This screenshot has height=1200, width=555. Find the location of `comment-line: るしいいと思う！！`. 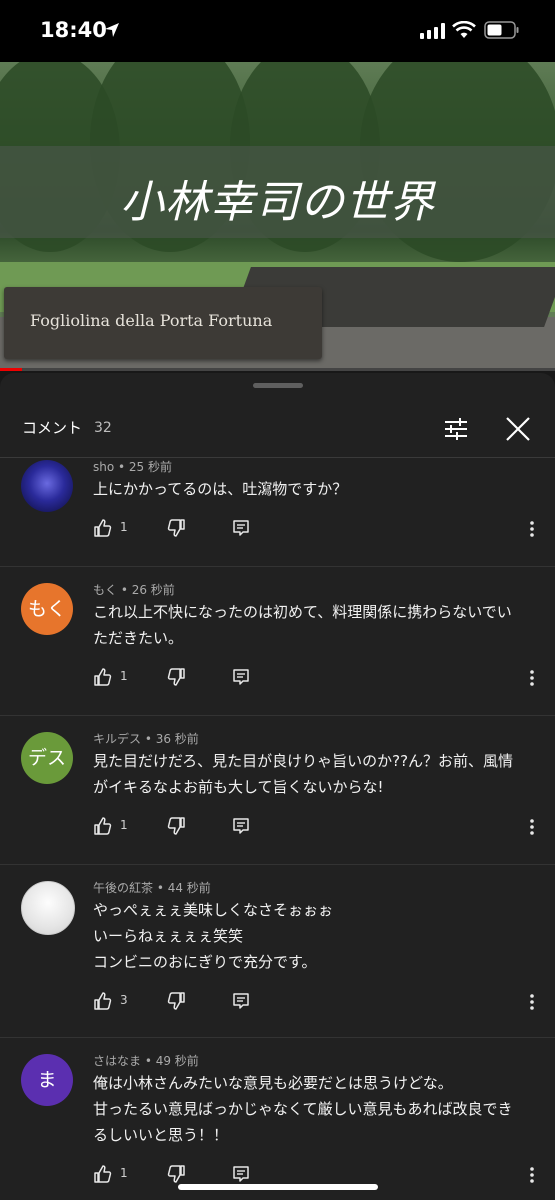

comment-line: るしいいと思う！！ is located at coordinates (161, 1135).